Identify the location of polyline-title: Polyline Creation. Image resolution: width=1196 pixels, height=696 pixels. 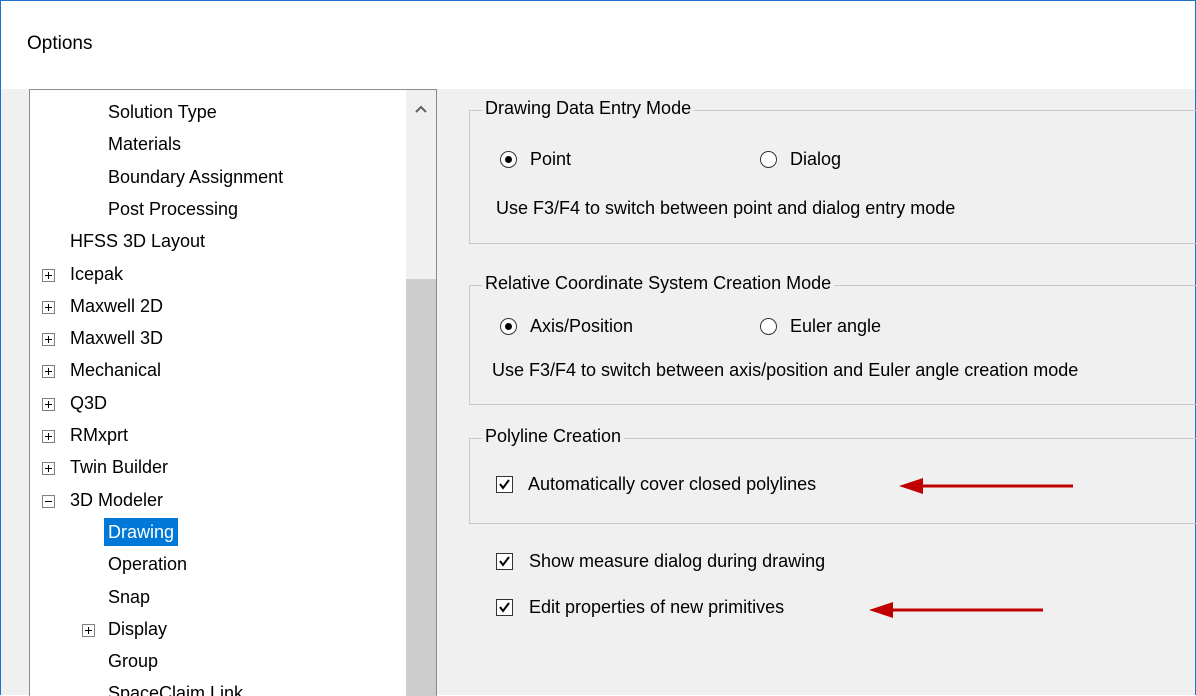
(553, 436).